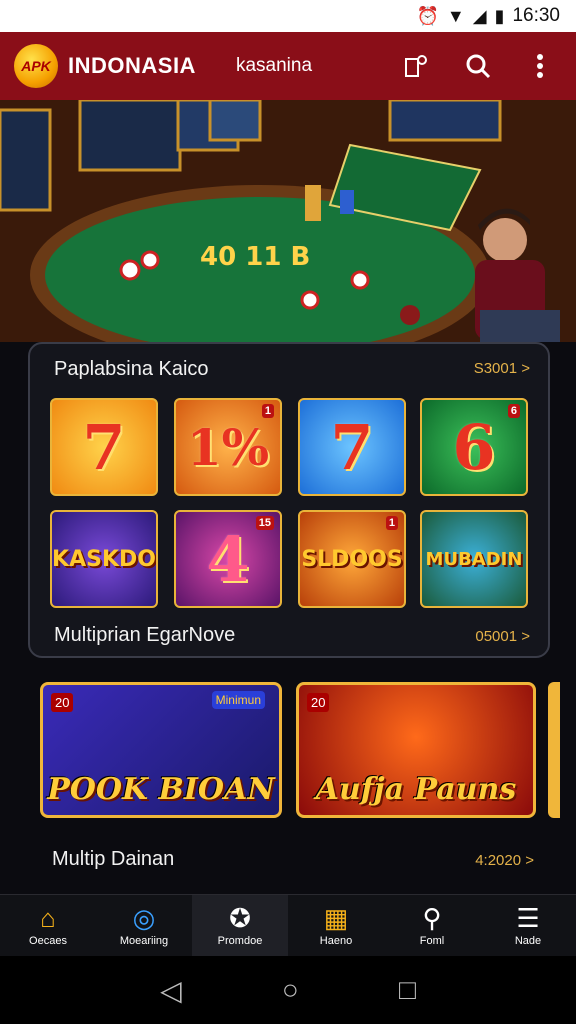  I want to click on game-tile: 1 1%, so click(228, 447).